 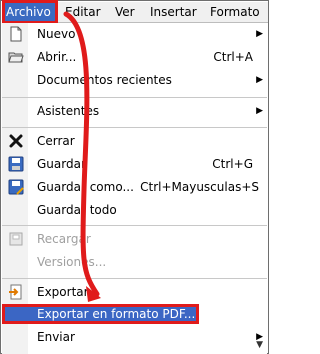 I want to click on menu-editar: Editar, so click(x=83, y=12).